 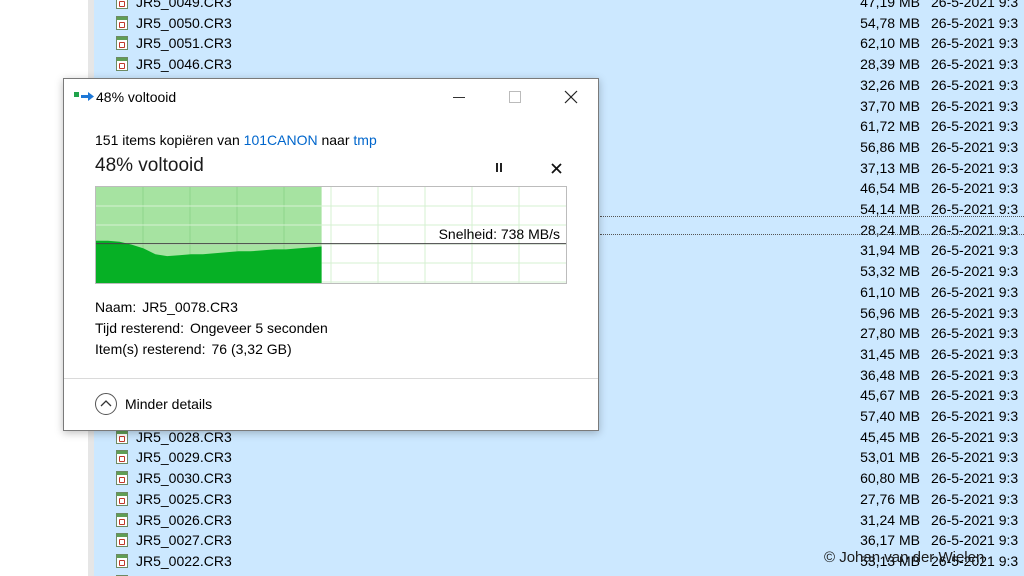 What do you see at coordinates (331, 97) in the screenshot?
I see `dialog-titlebar: 48% voltooid` at bounding box center [331, 97].